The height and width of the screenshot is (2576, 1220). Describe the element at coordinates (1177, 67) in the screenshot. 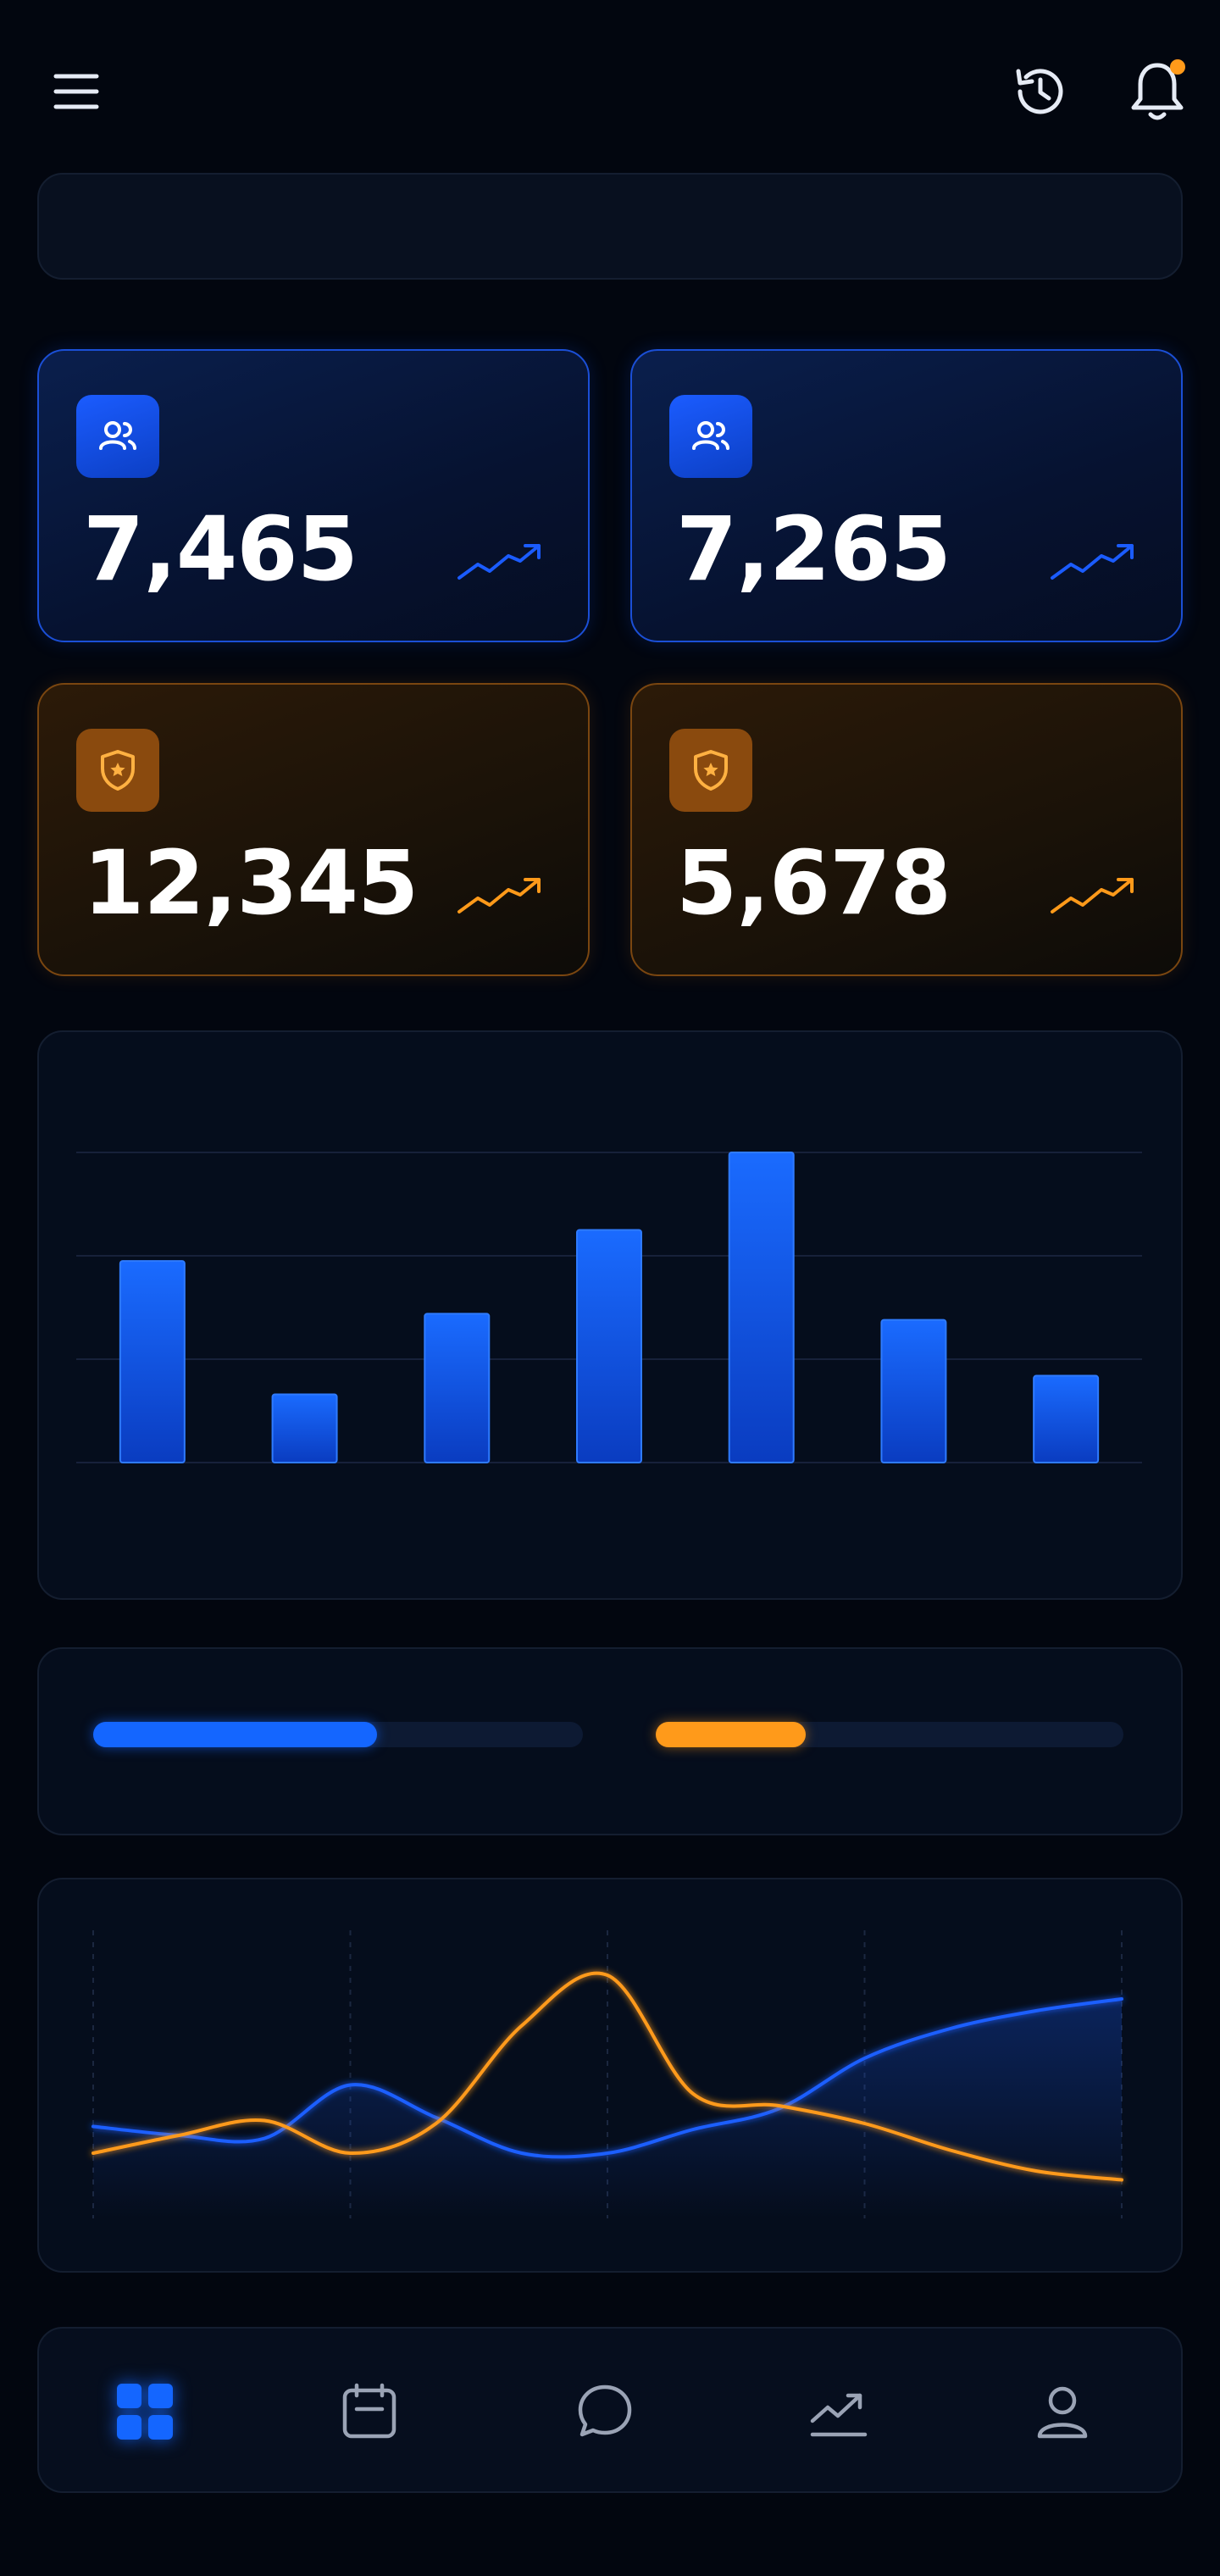

I see `notification-dot` at that location.